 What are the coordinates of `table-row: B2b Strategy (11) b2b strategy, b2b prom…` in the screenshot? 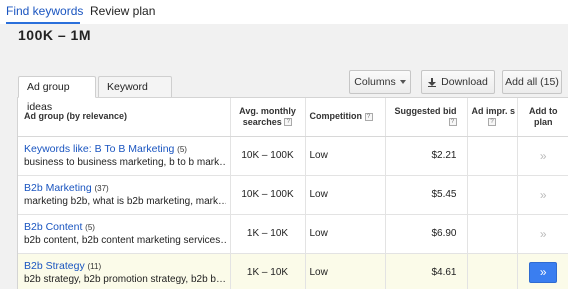 It's located at (293, 271).